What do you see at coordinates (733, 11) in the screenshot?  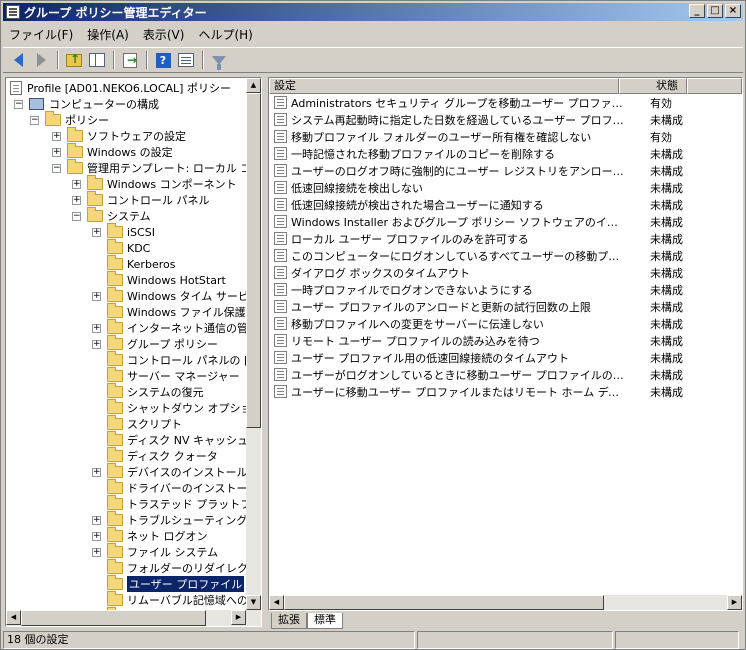 I see `close-button: ×` at bounding box center [733, 11].